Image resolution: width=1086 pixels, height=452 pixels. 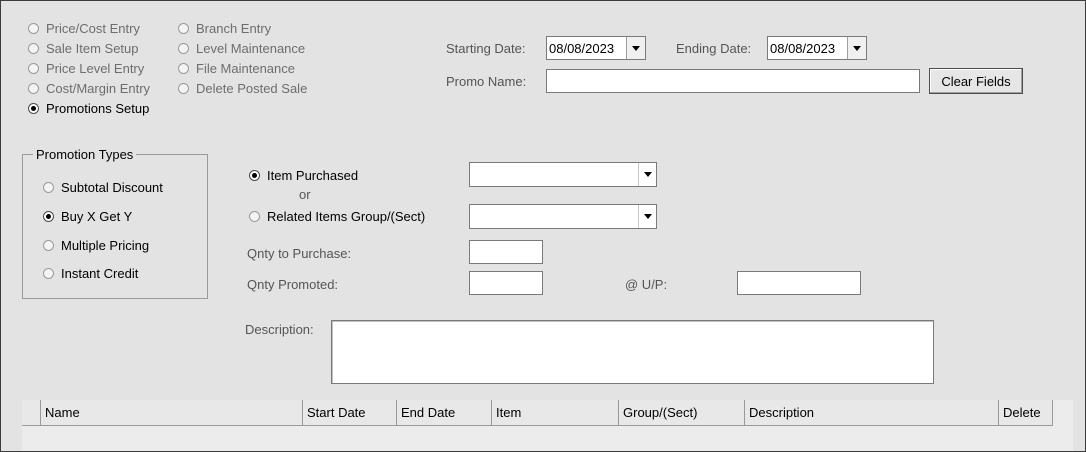 I want to click on radio-delete-posted-sale: Delete Posted Sale, so click(x=242, y=88).